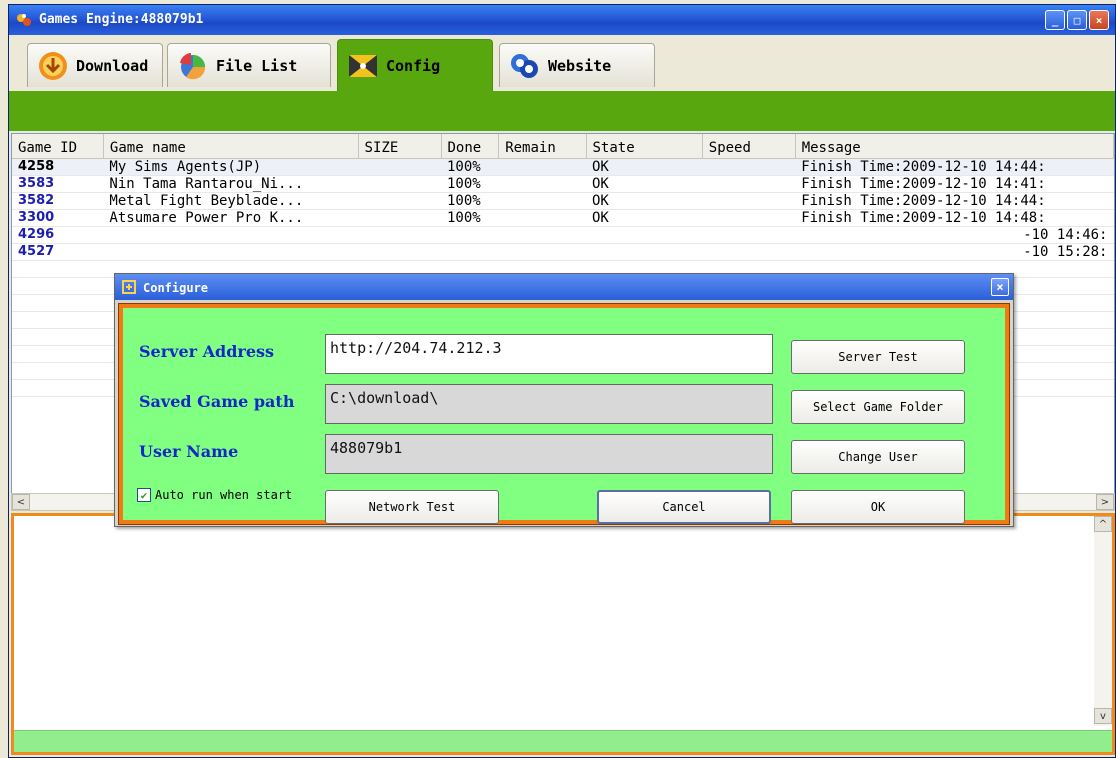  Describe the element at coordinates (58, 184) in the screenshot. I see `game-id: 3583` at that location.